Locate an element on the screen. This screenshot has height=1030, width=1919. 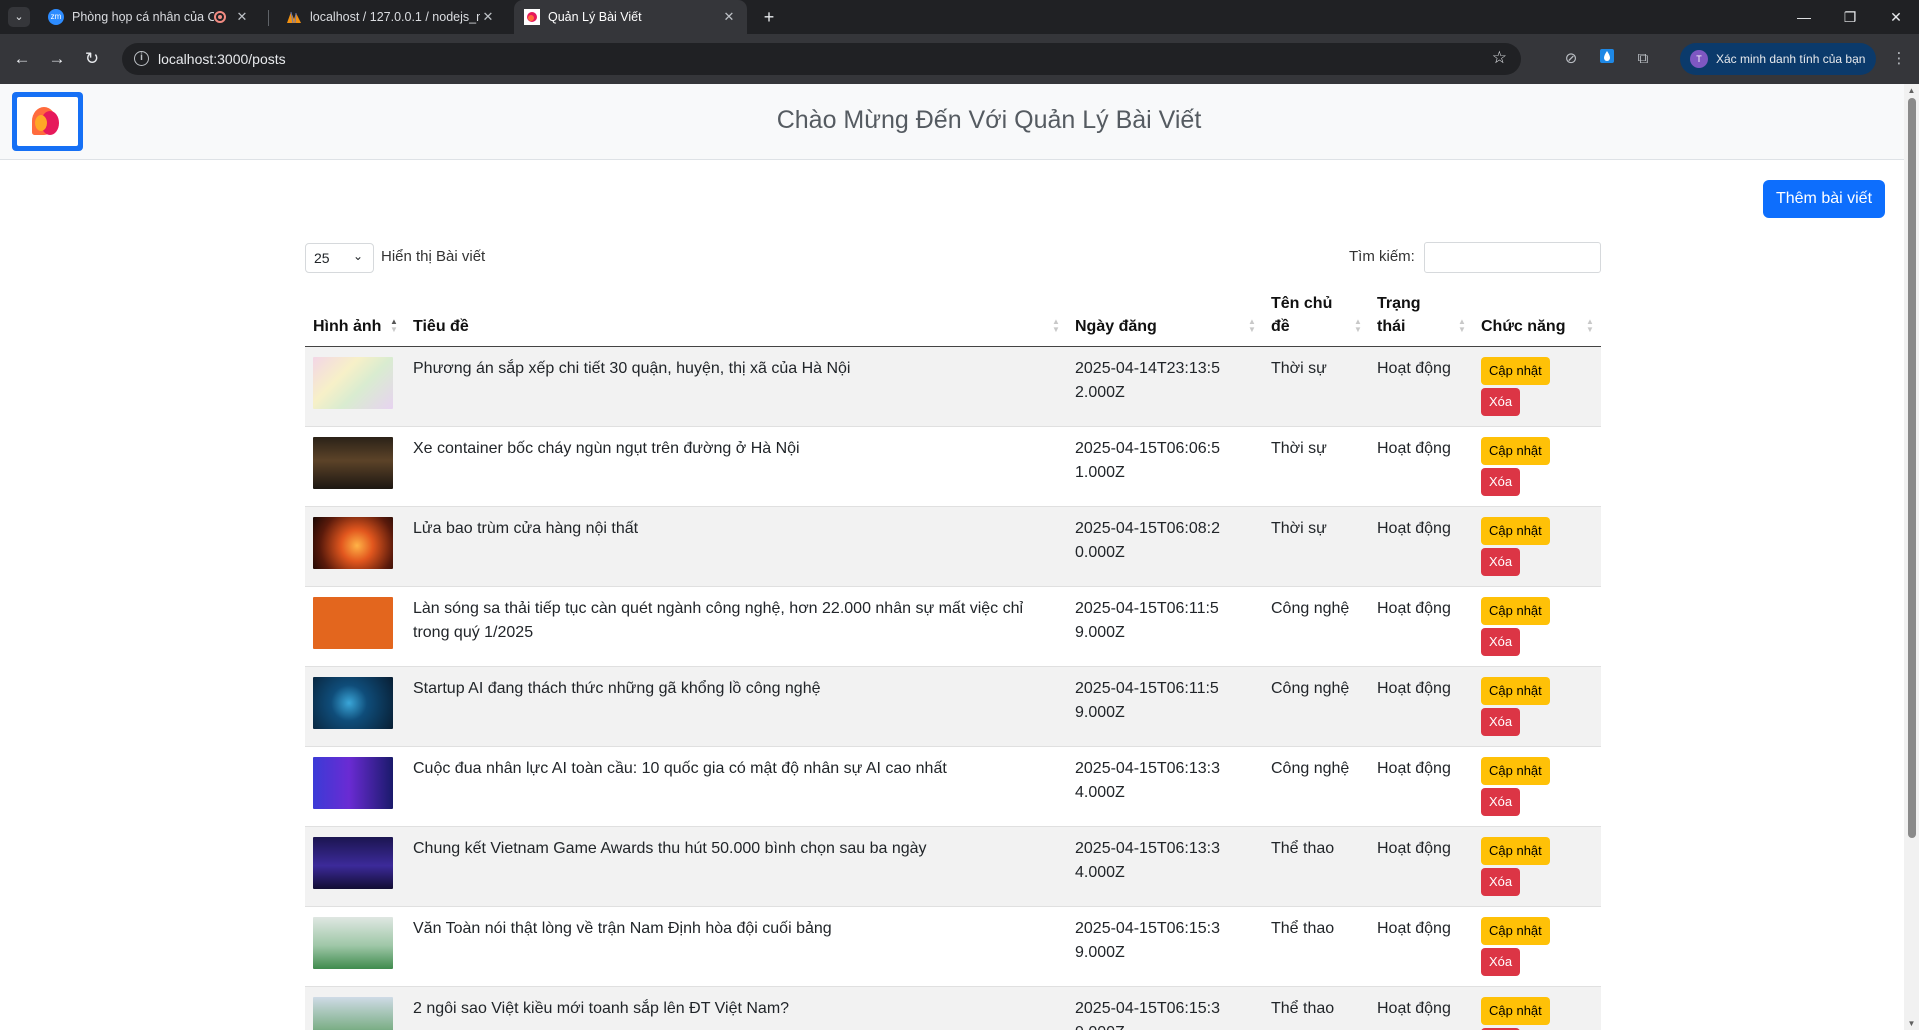
cell-date: 2025-04-15T06:08:20.000Z is located at coordinates (1165, 545).